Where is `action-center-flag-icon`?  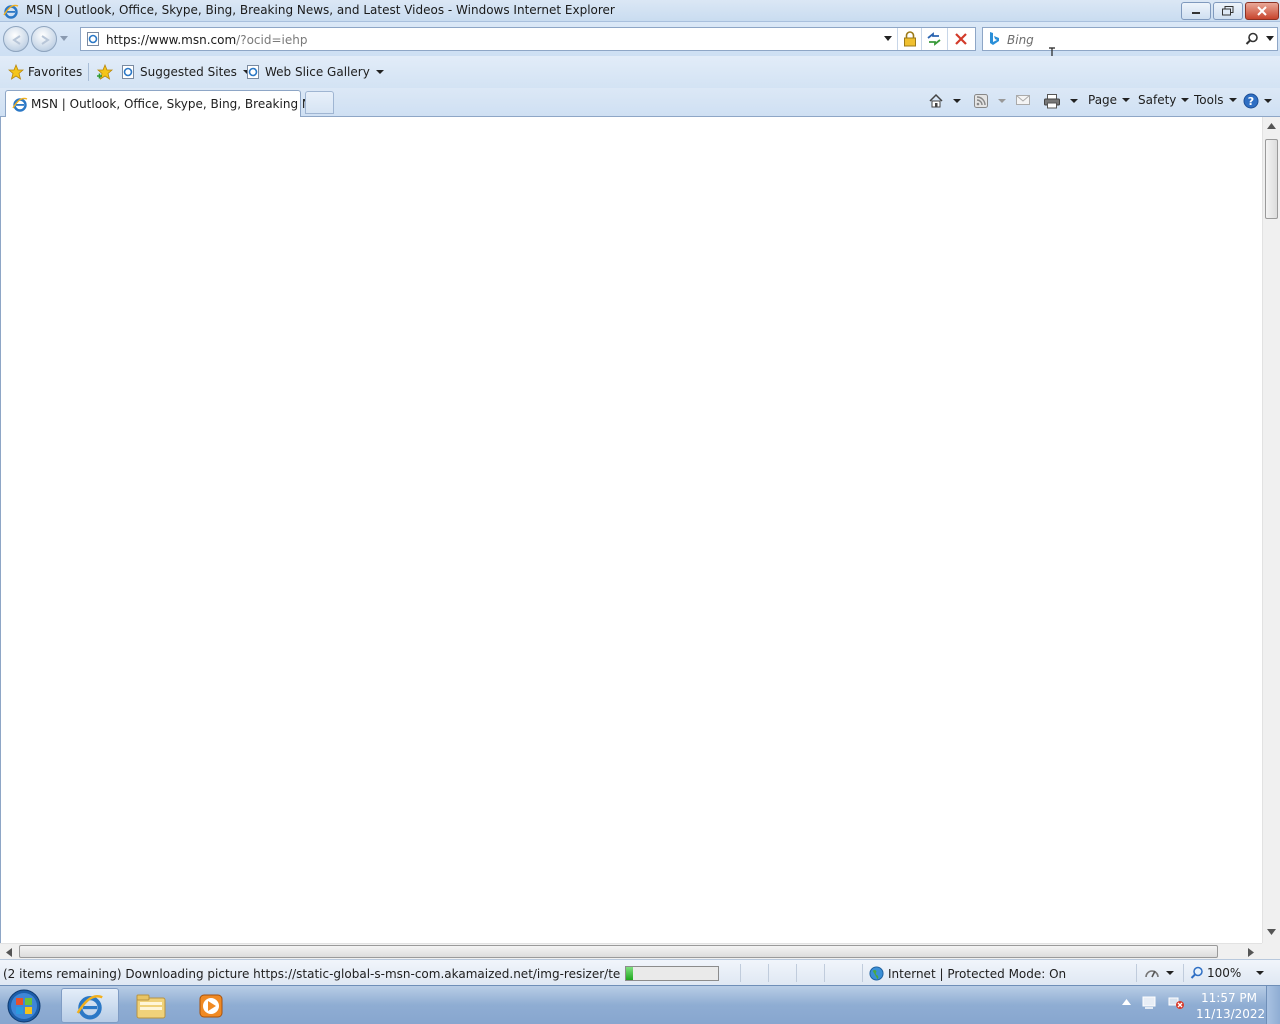 action-center-flag-icon is located at coordinates (1149, 1002).